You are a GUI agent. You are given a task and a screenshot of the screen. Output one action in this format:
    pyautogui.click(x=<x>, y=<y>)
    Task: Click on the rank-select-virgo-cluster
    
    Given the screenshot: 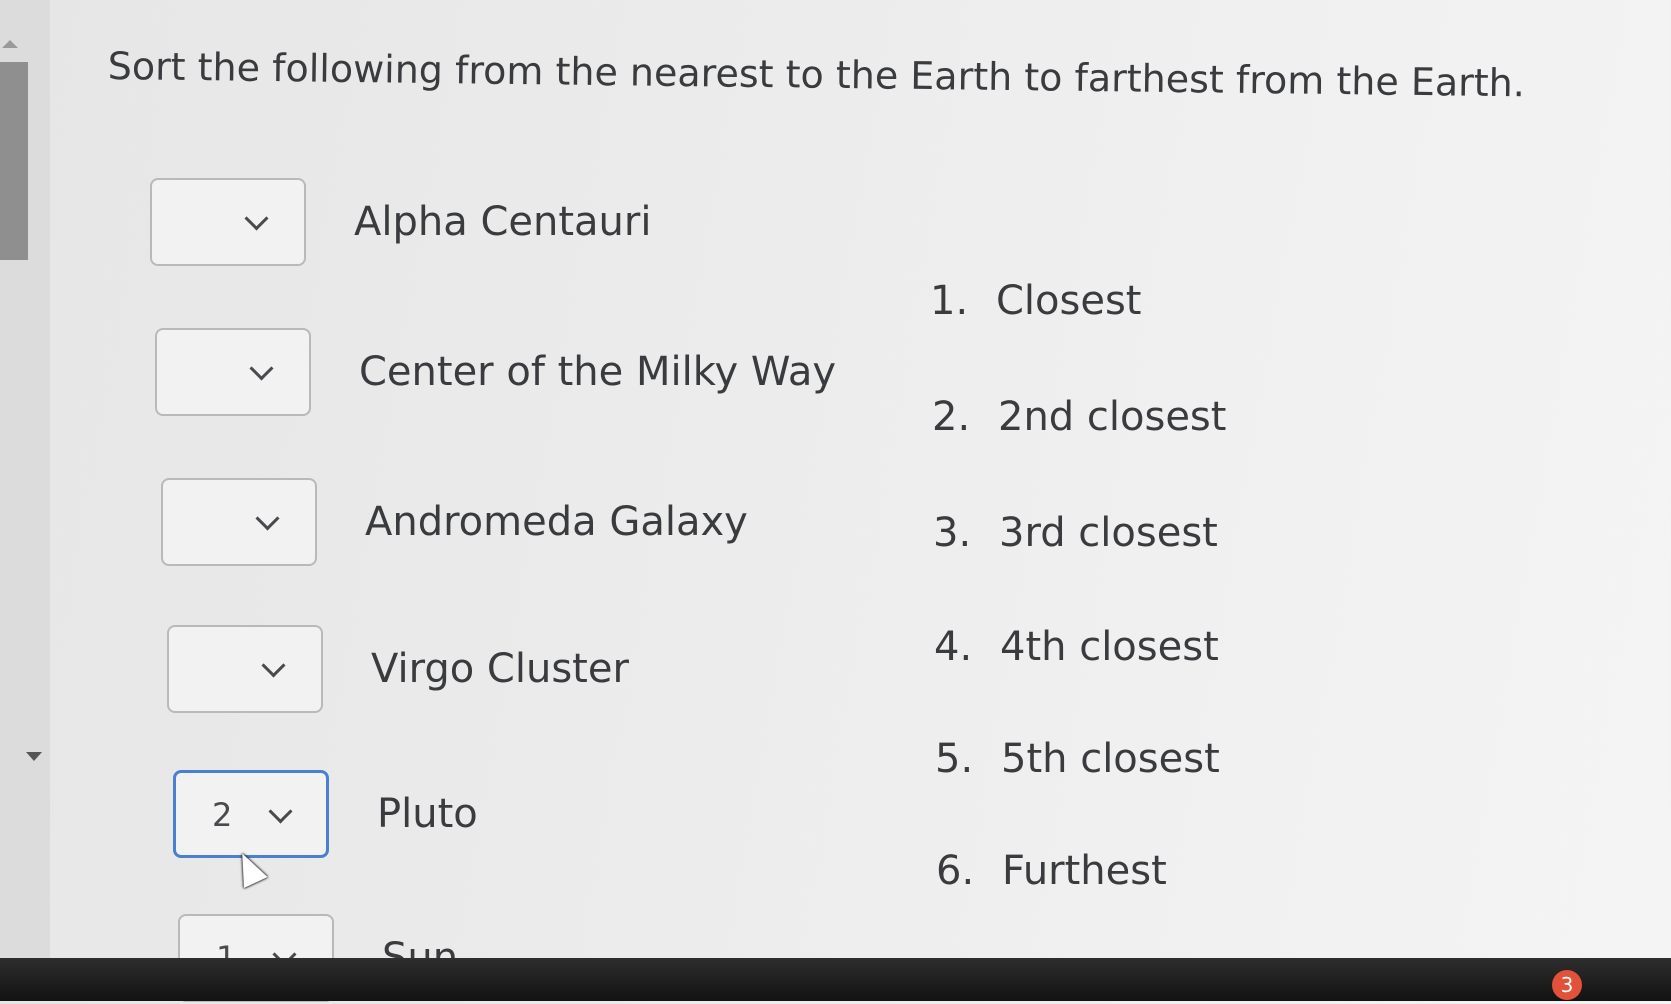 What is the action you would take?
    pyautogui.click(x=245, y=669)
    